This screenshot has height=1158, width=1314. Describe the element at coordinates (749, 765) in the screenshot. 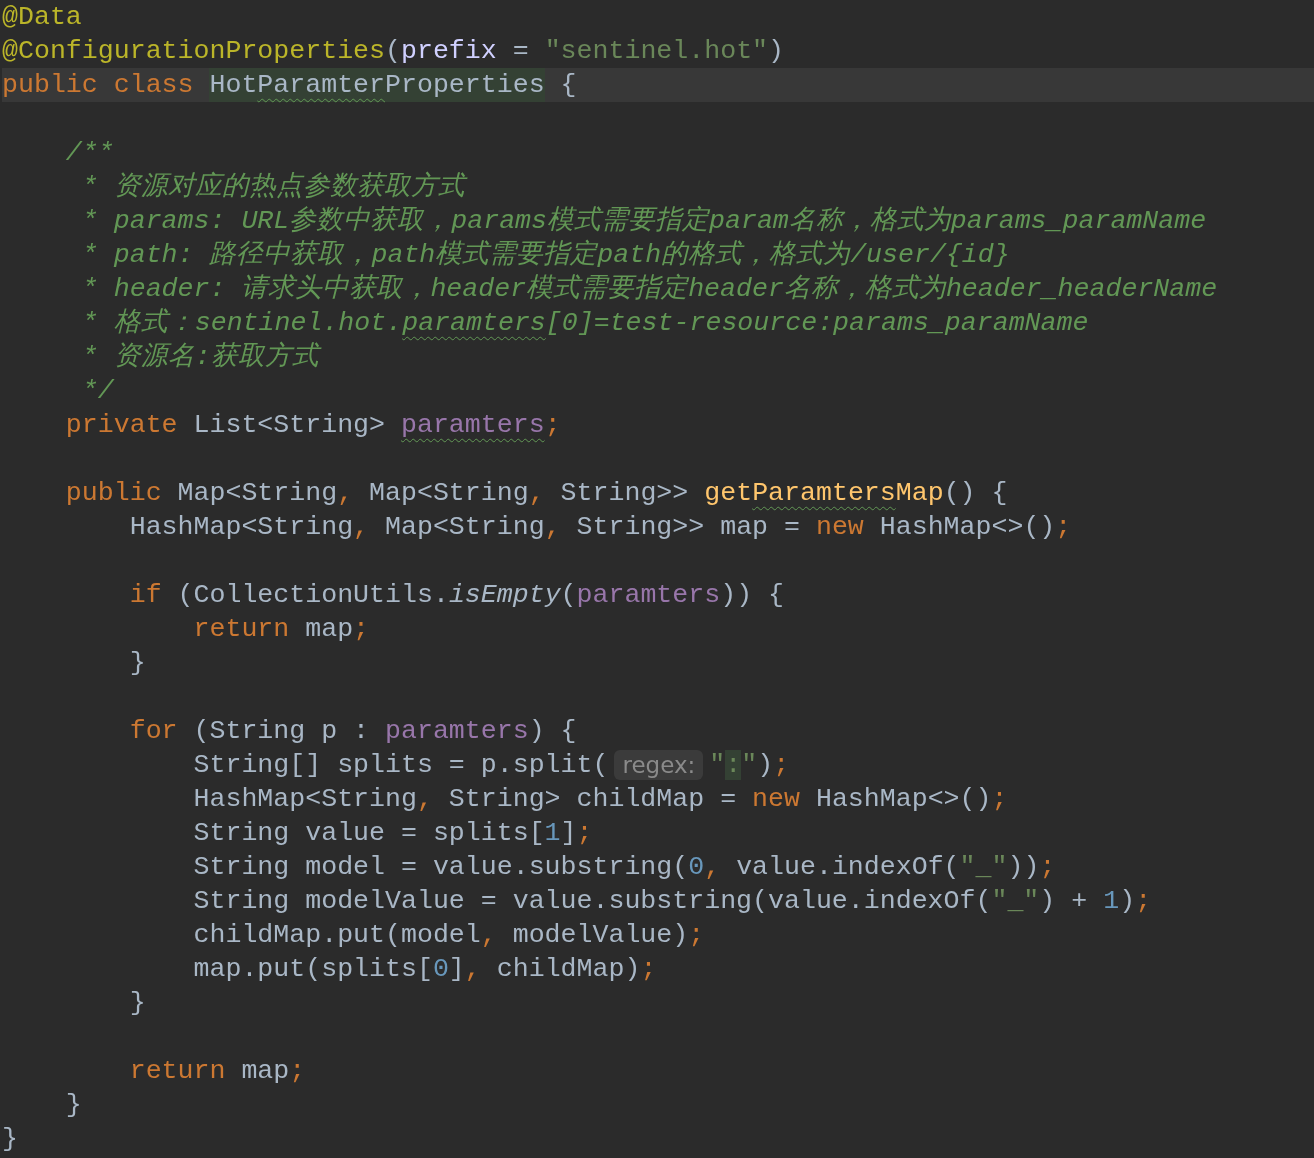

I see `code-text: ":");` at that location.